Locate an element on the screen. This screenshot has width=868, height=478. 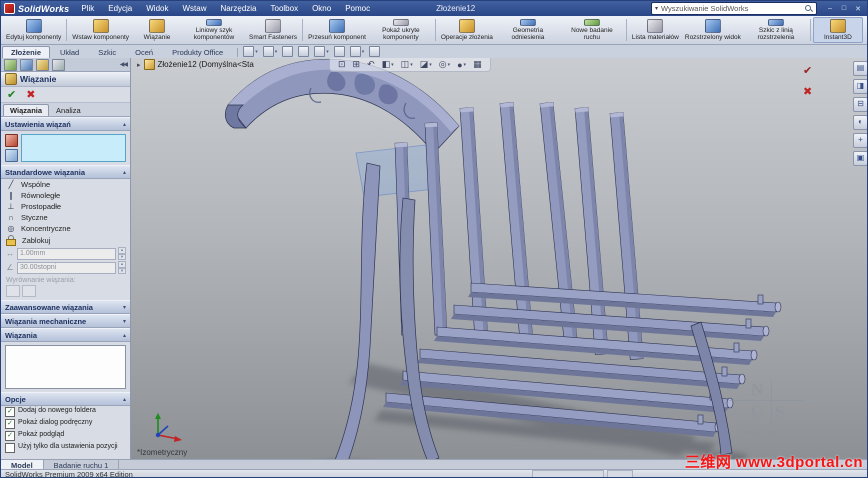
tab-uklad: Układ is located at coordinates (69, 52).